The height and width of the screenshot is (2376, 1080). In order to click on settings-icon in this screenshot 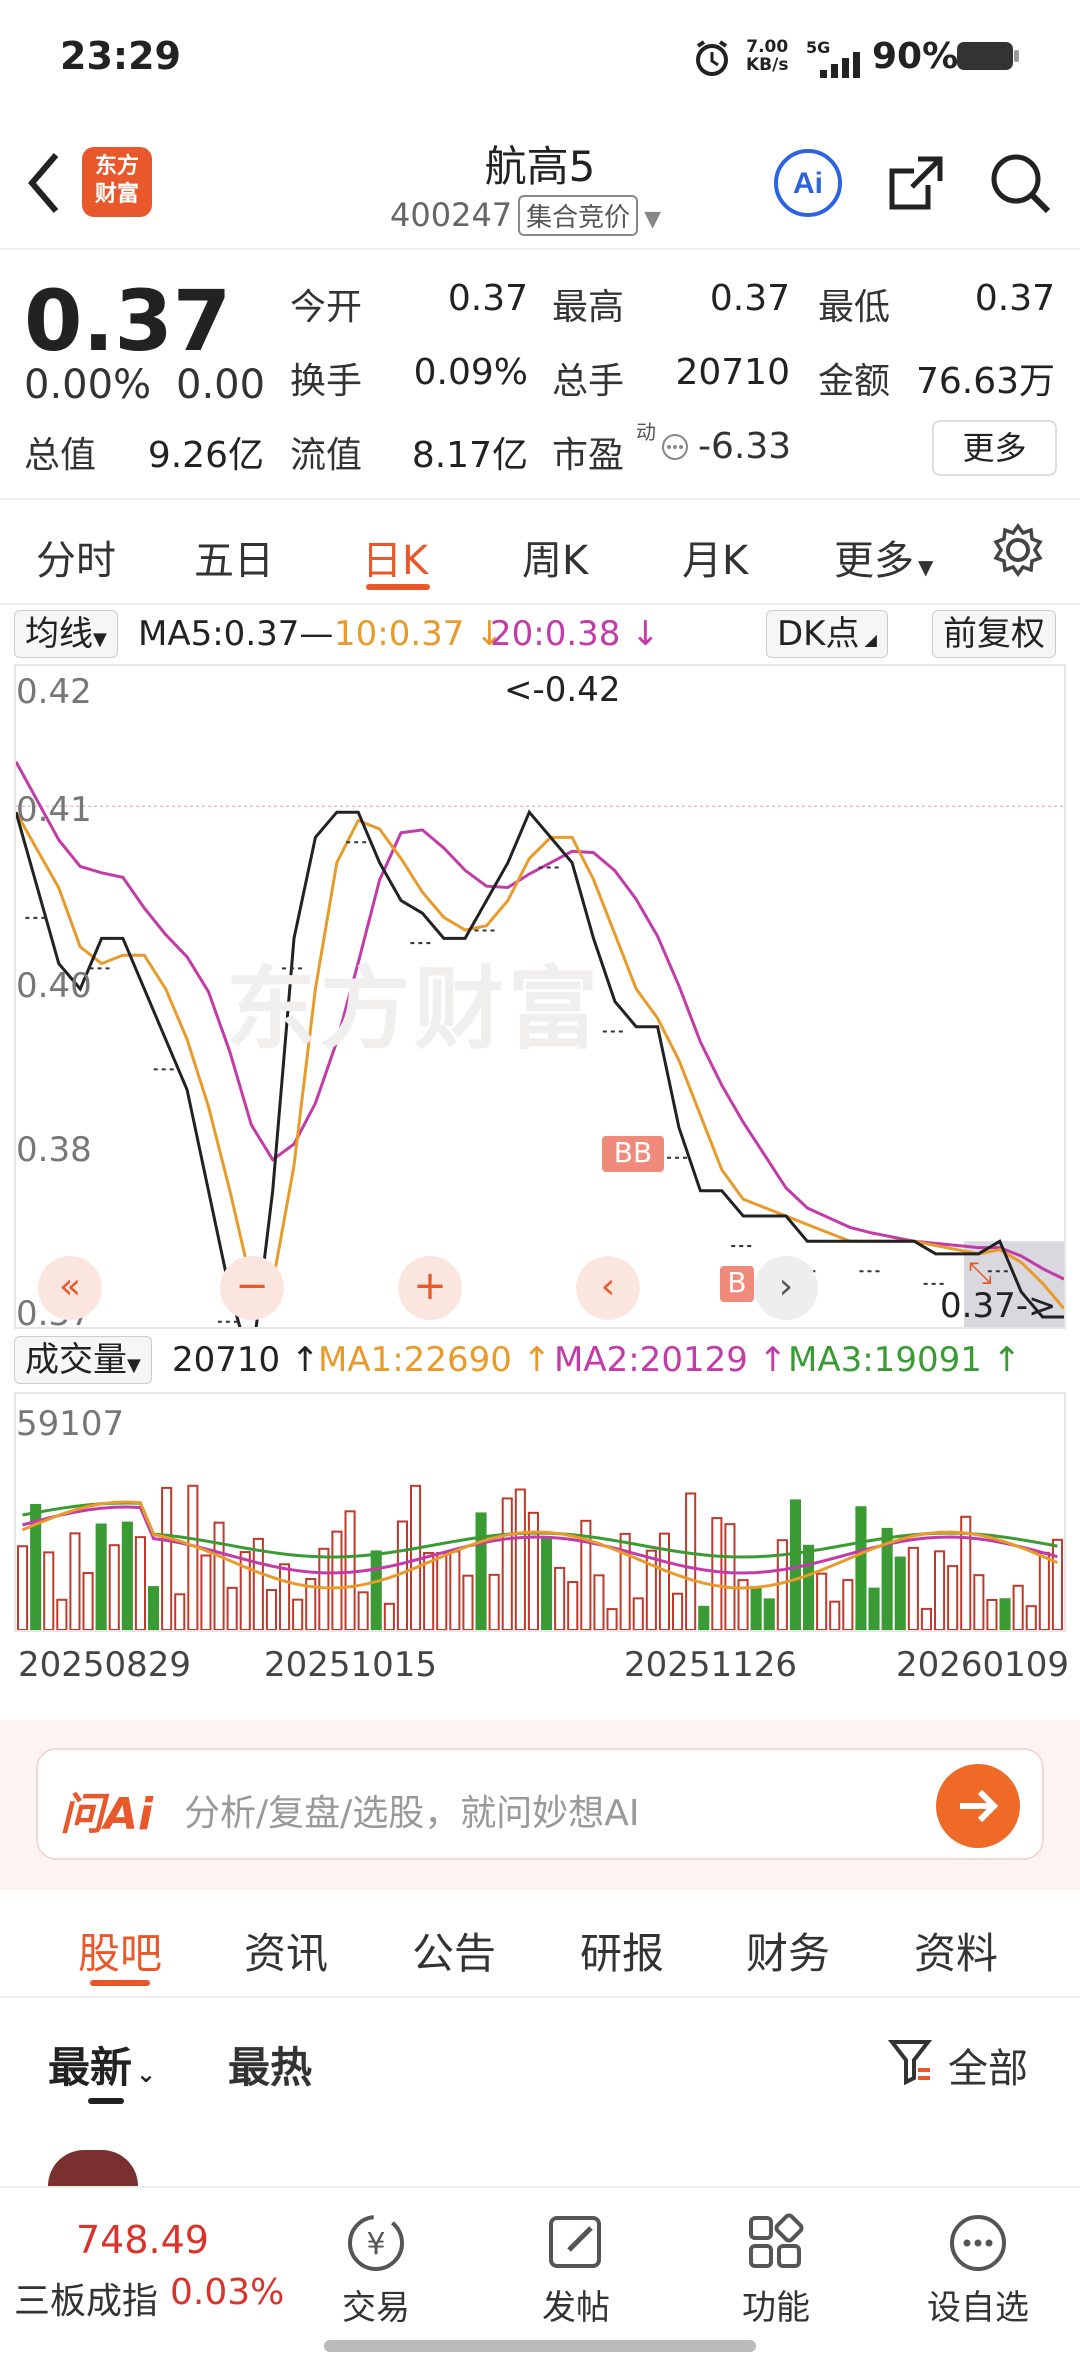, I will do `click(1018, 550)`.